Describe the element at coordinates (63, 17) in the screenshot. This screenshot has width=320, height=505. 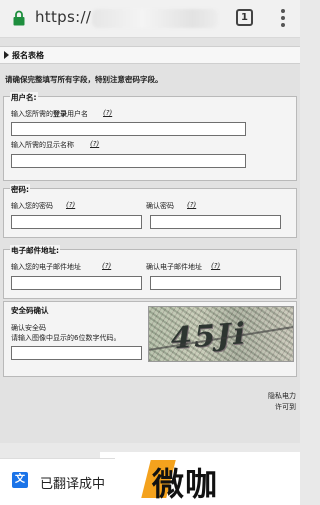
I see `url-text: https://` at that location.